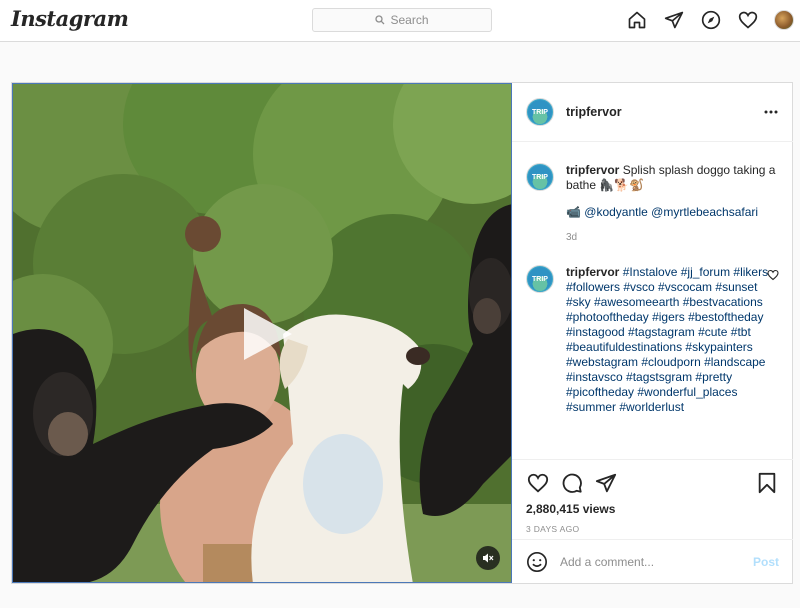 This screenshot has width=800, height=608. I want to click on save-icon, so click(767, 483).